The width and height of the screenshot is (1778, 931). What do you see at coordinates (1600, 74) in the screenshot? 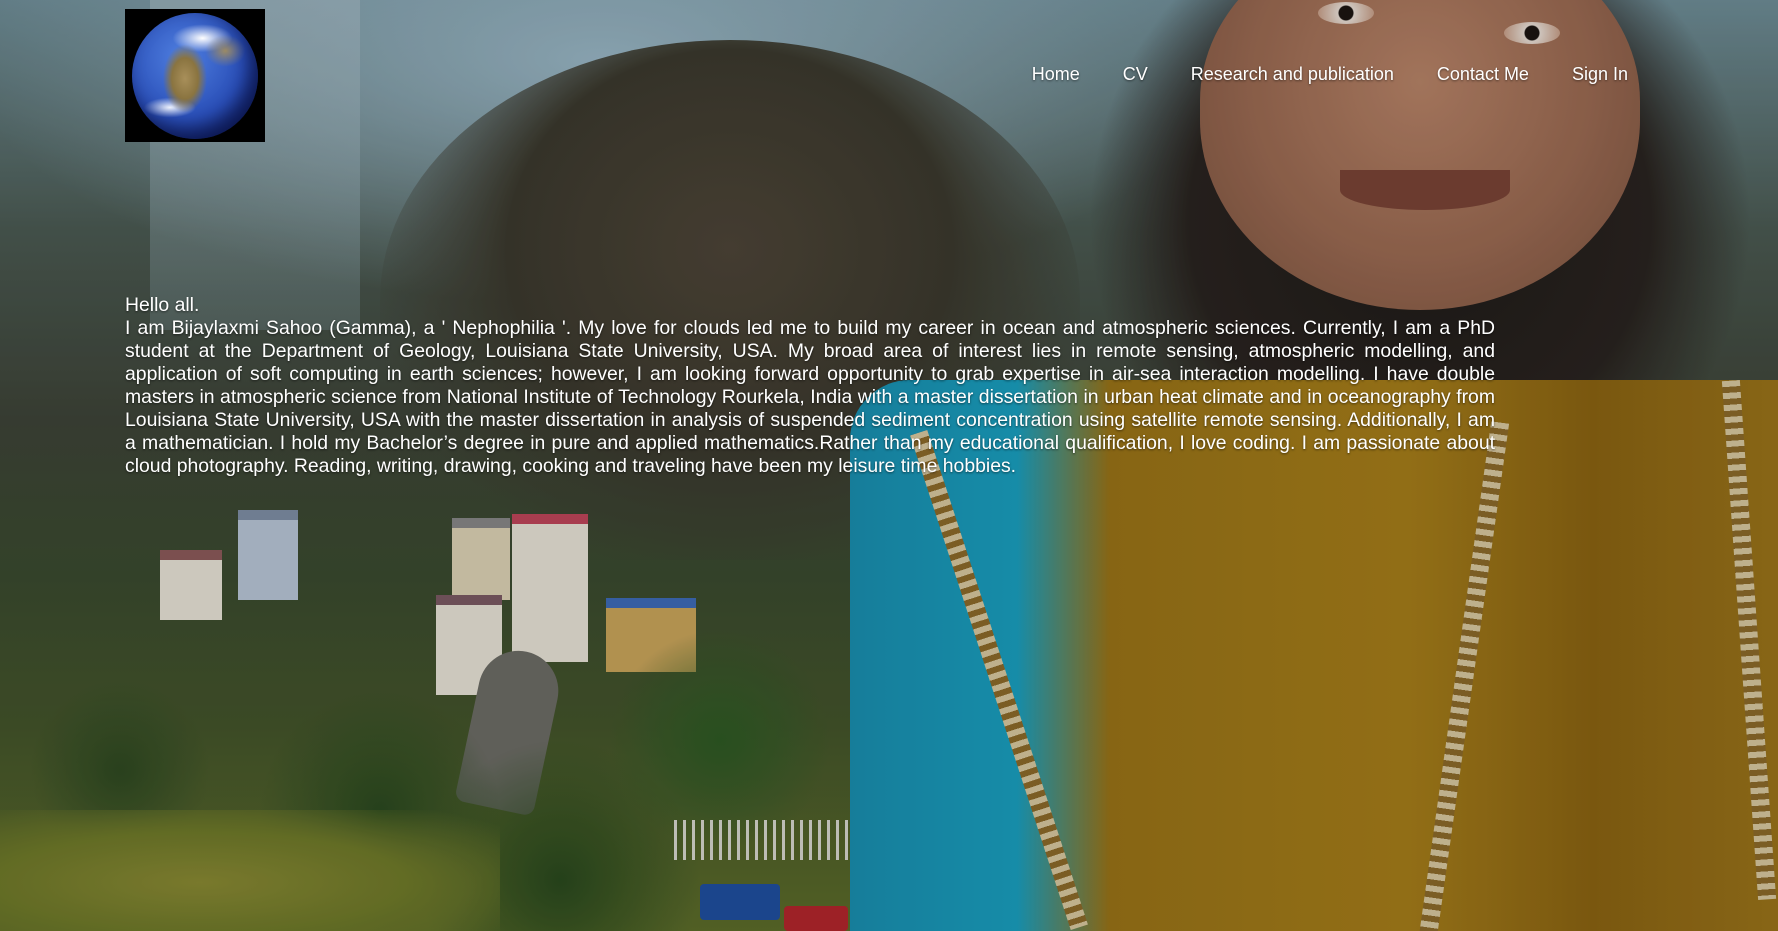
I see `nav-sign-in-link: Sign In` at bounding box center [1600, 74].